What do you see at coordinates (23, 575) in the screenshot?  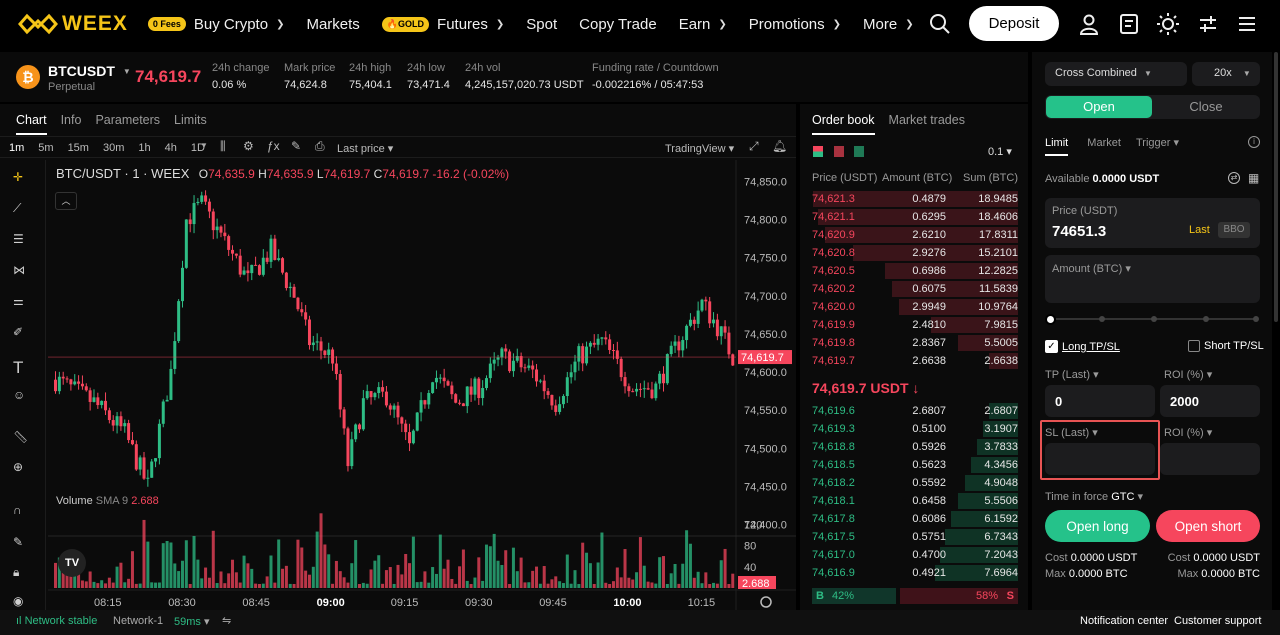 I see `lock-icon: 🔒︎` at bounding box center [23, 575].